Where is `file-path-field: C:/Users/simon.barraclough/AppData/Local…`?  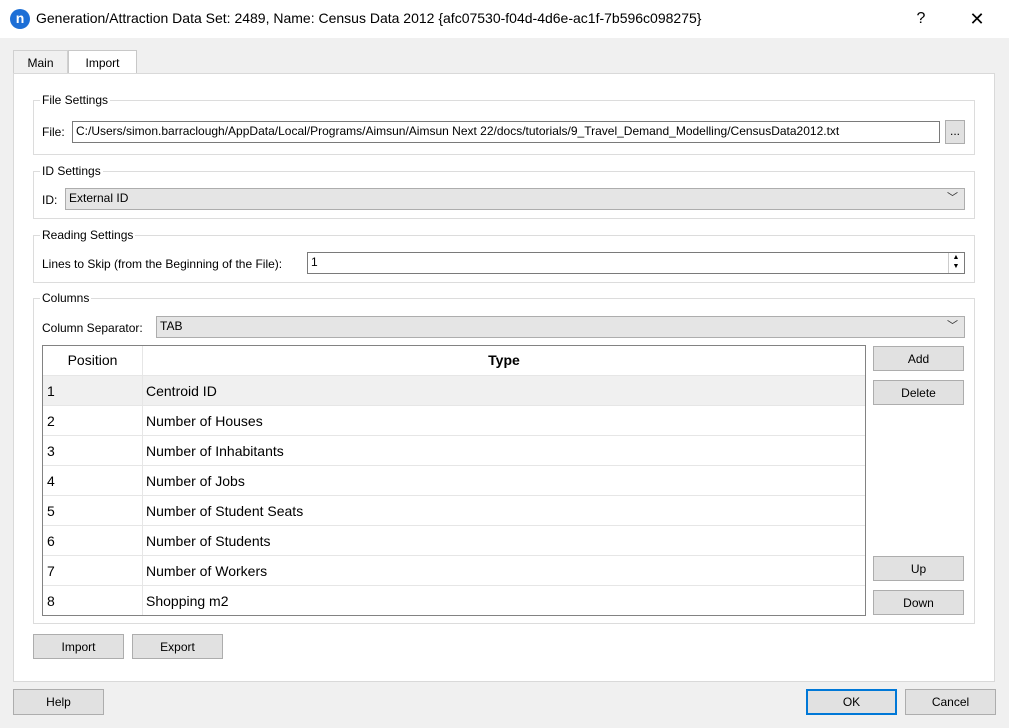 file-path-field: C:/Users/simon.barraclough/AppData/Local… is located at coordinates (506, 132).